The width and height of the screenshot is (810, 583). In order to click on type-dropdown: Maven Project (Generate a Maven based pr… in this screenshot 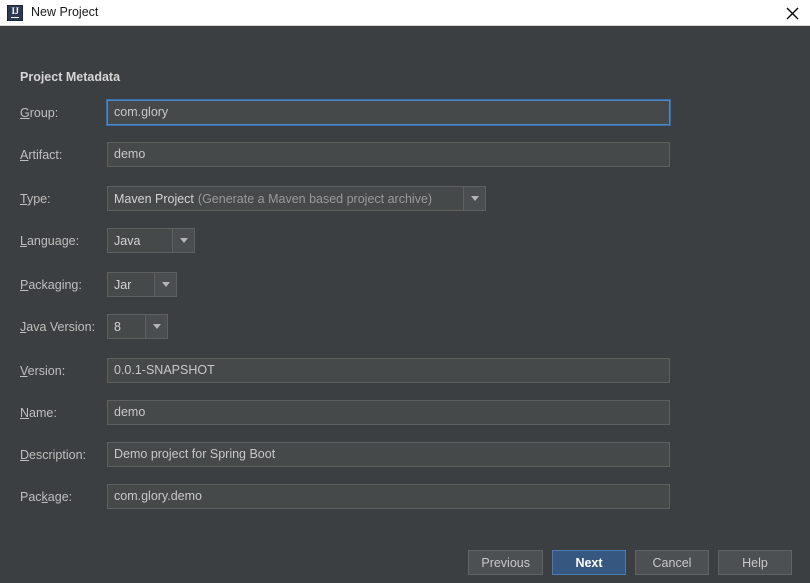, I will do `click(296, 198)`.